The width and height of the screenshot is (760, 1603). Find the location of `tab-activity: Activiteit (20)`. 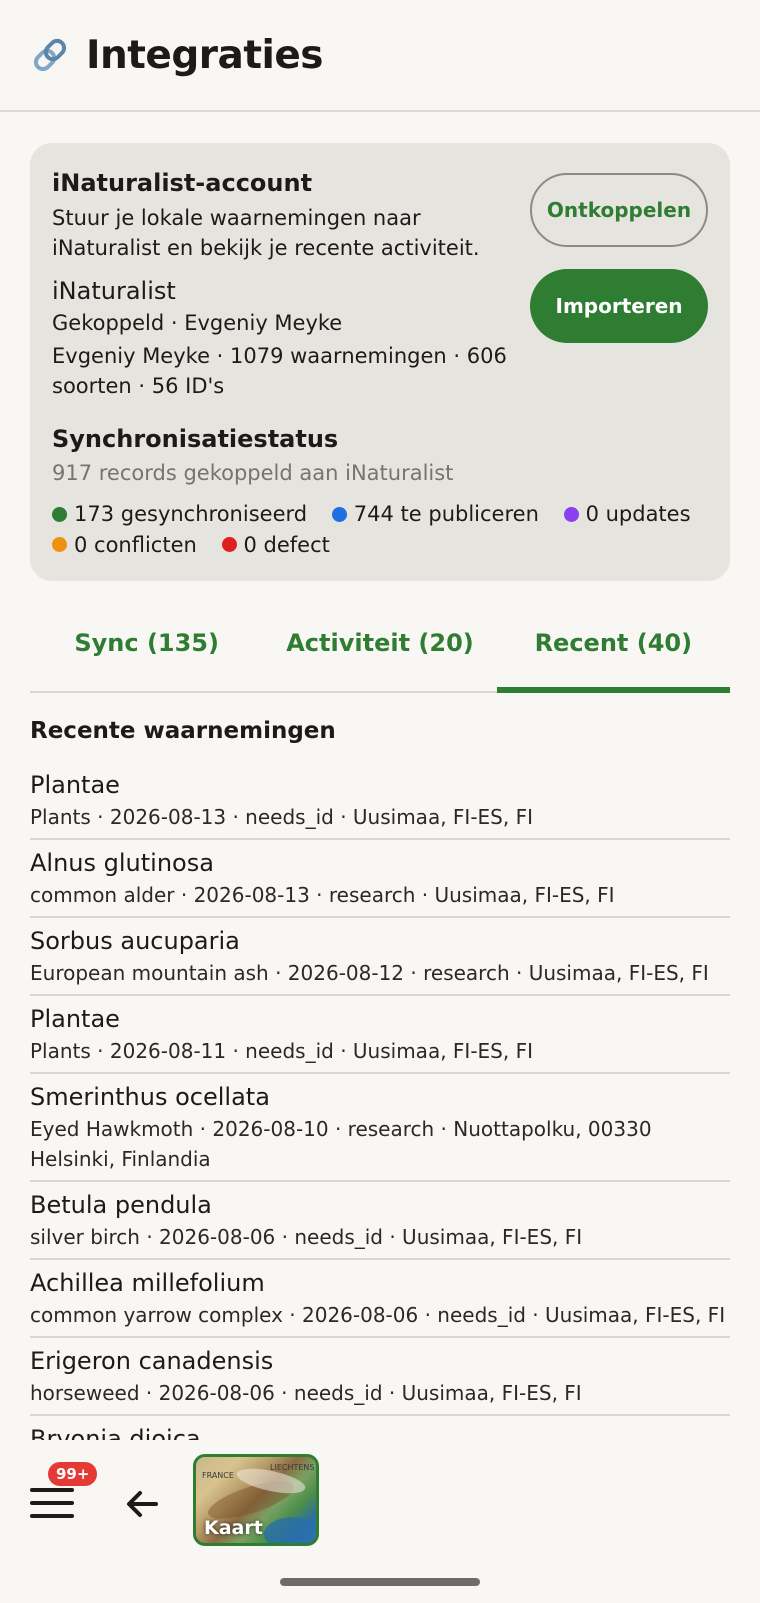

tab-activity: Activiteit (20) is located at coordinates (379, 648).